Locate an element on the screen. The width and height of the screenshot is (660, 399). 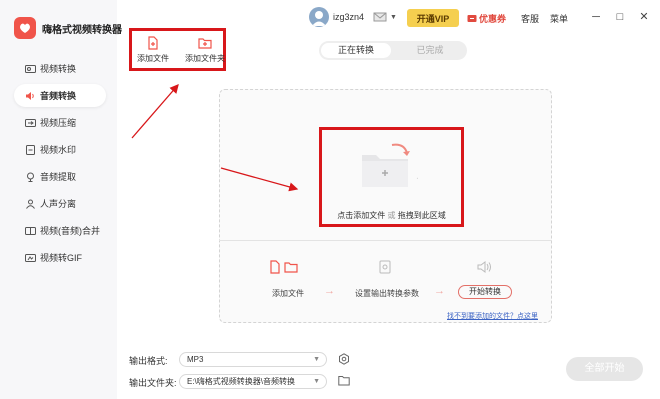
sidebar-item-label: 视频压缩 is located at coordinates (58, 123).